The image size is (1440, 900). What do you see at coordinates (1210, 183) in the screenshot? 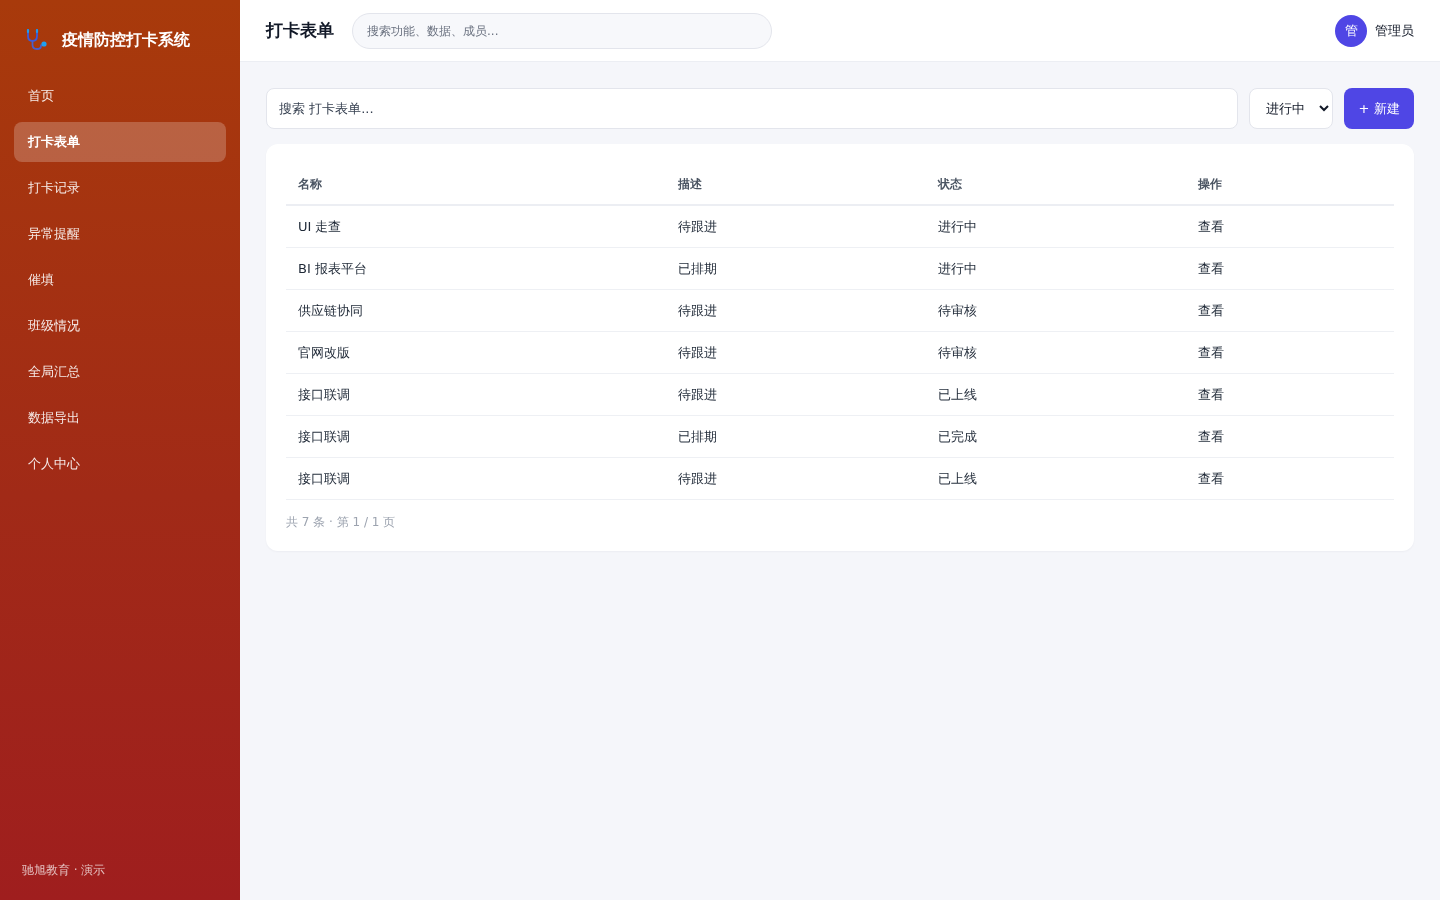
I see `column-header: 操作` at bounding box center [1210, 183].